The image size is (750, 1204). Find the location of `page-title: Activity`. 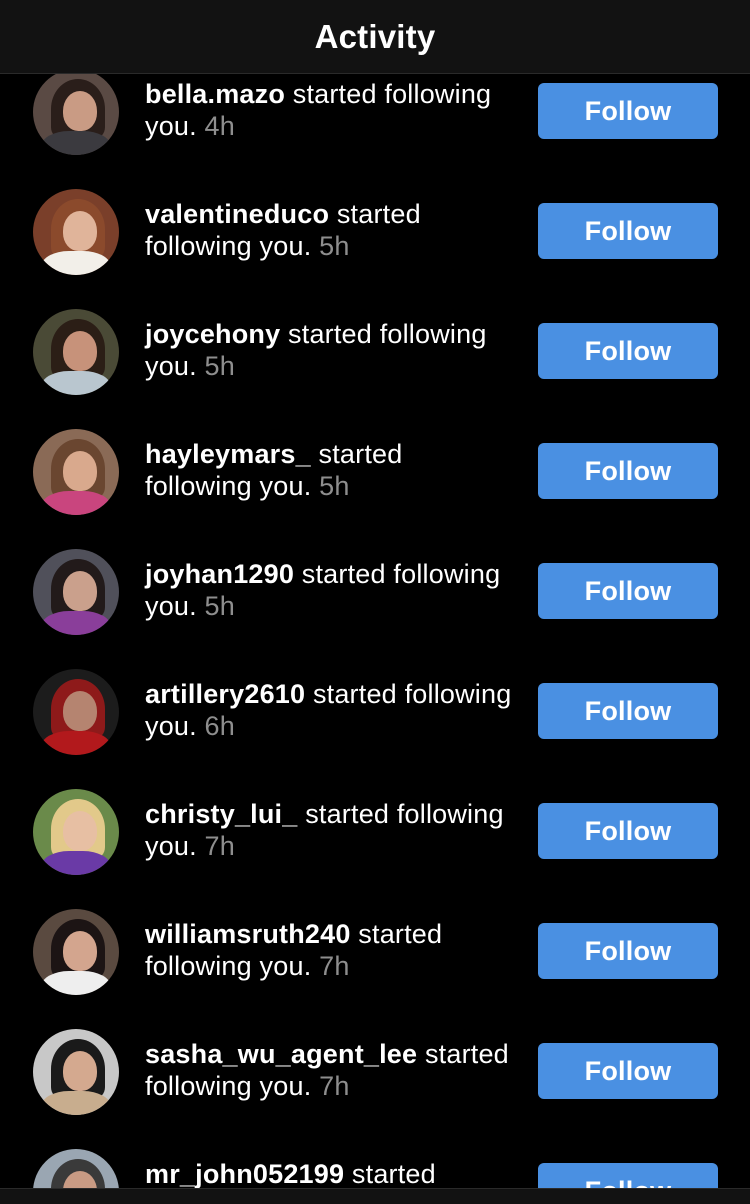

page-title: Activity is located at coordinates (375, 36).